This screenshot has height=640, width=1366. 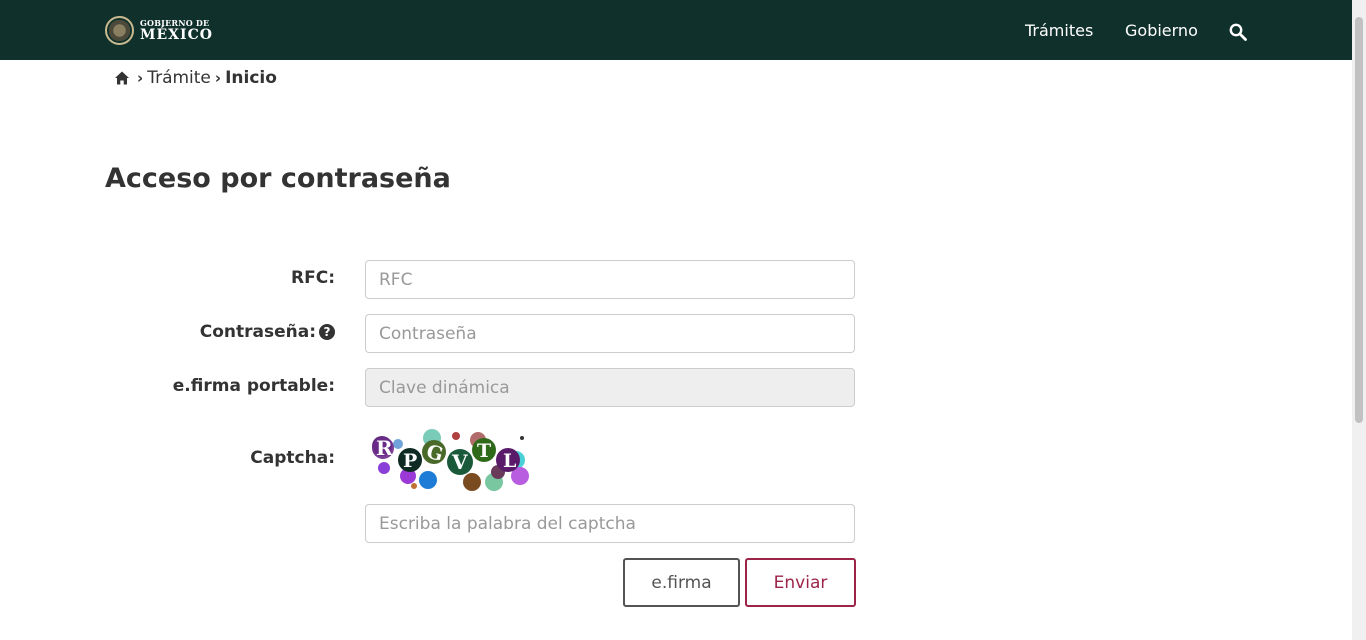 What do you see at coordinates (257, 332) in the screenshot?
I see `password-label: Contraseña:` at bounding box center [257, 332].